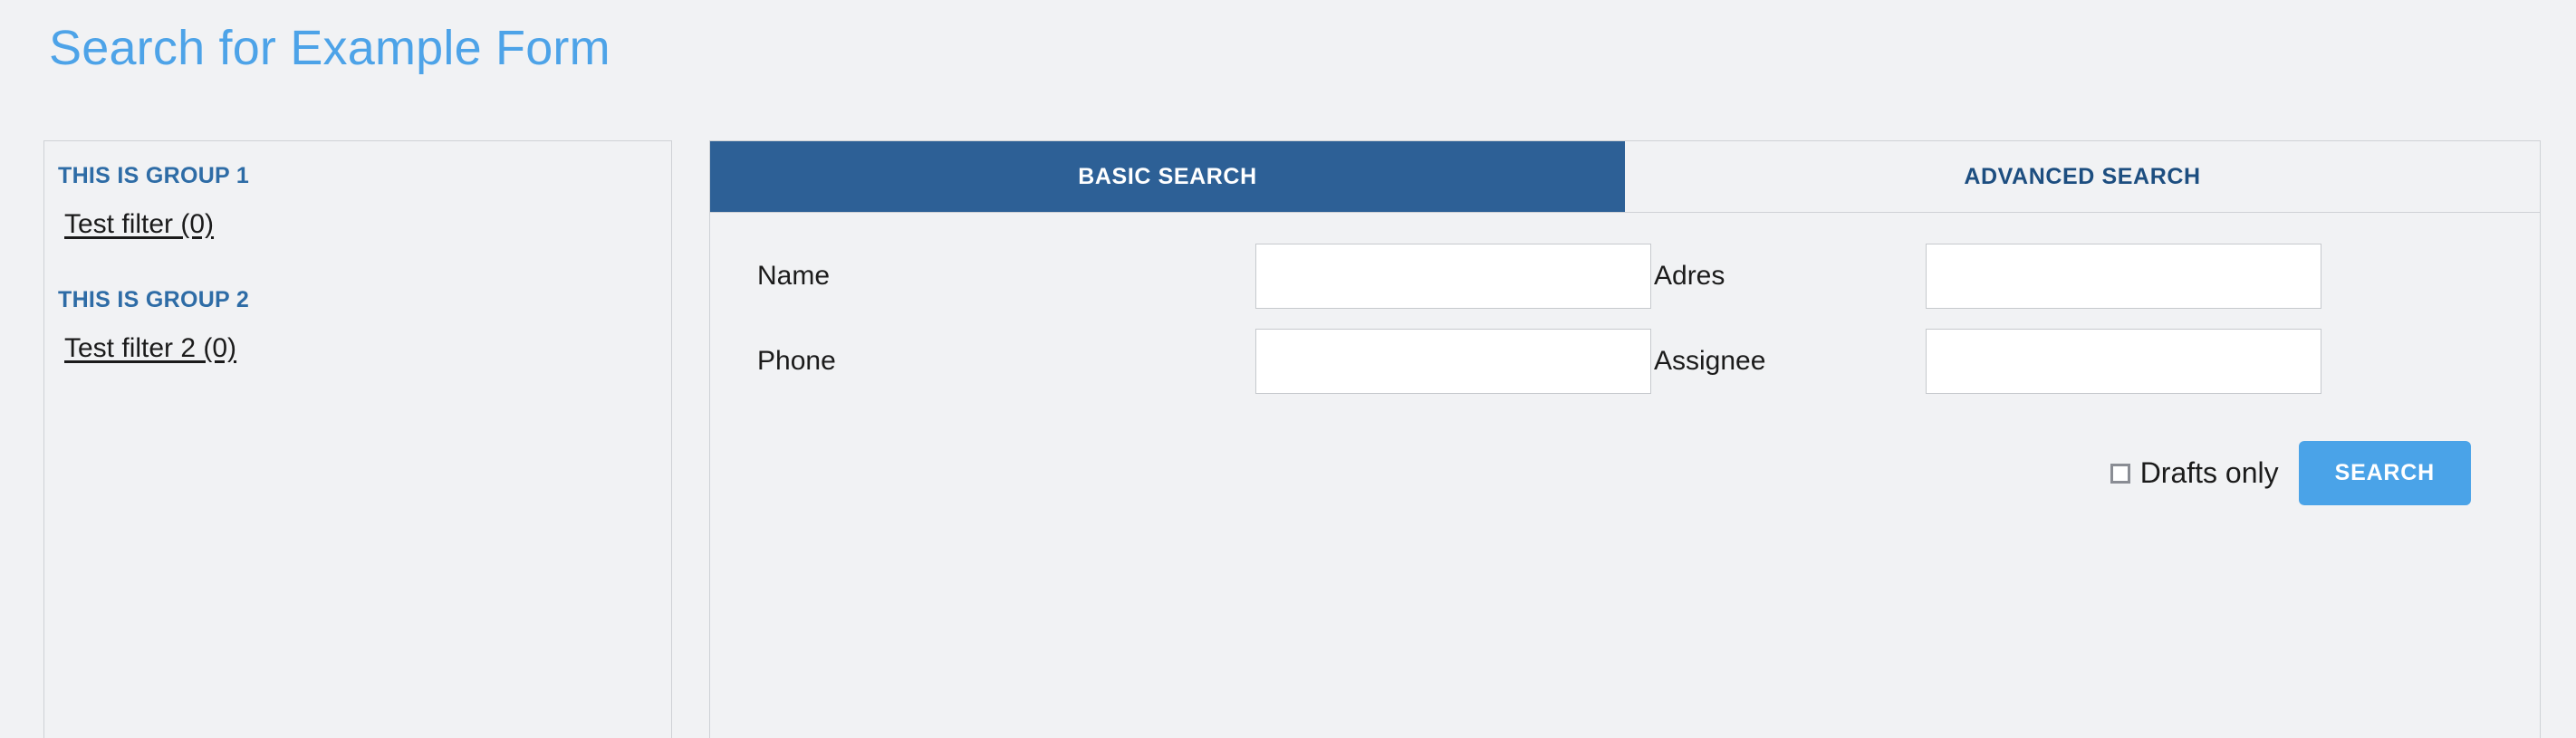 This screenshot has height=738, width=2576. Describe the element at coordinates (2209, 473) in the screenshot. I see `drafts-only-label: Drafts only` at that location.